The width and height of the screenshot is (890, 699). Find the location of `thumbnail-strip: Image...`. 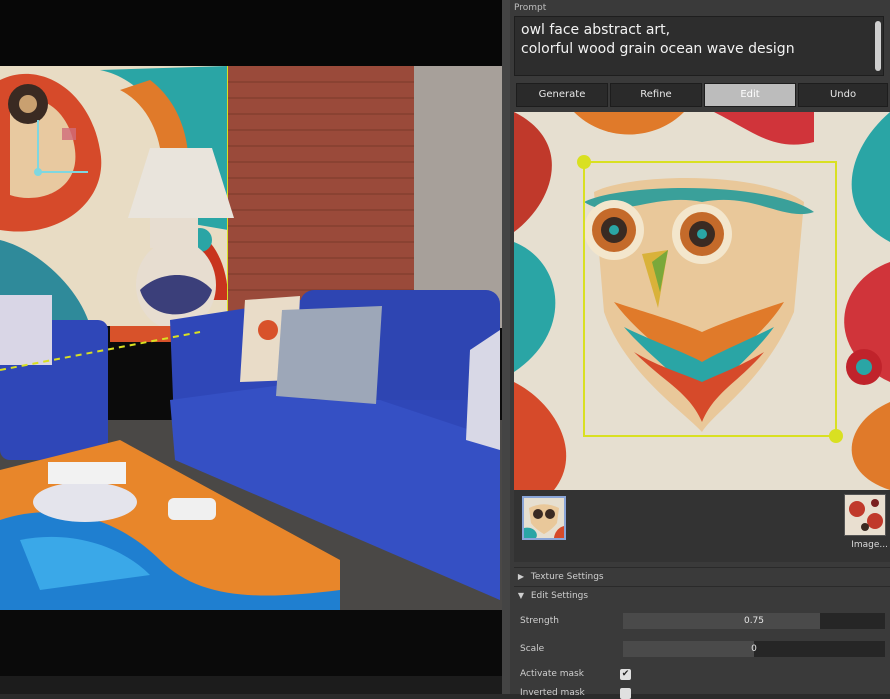

thumbnail-strip: Image... is located at coordinates (702, 526).